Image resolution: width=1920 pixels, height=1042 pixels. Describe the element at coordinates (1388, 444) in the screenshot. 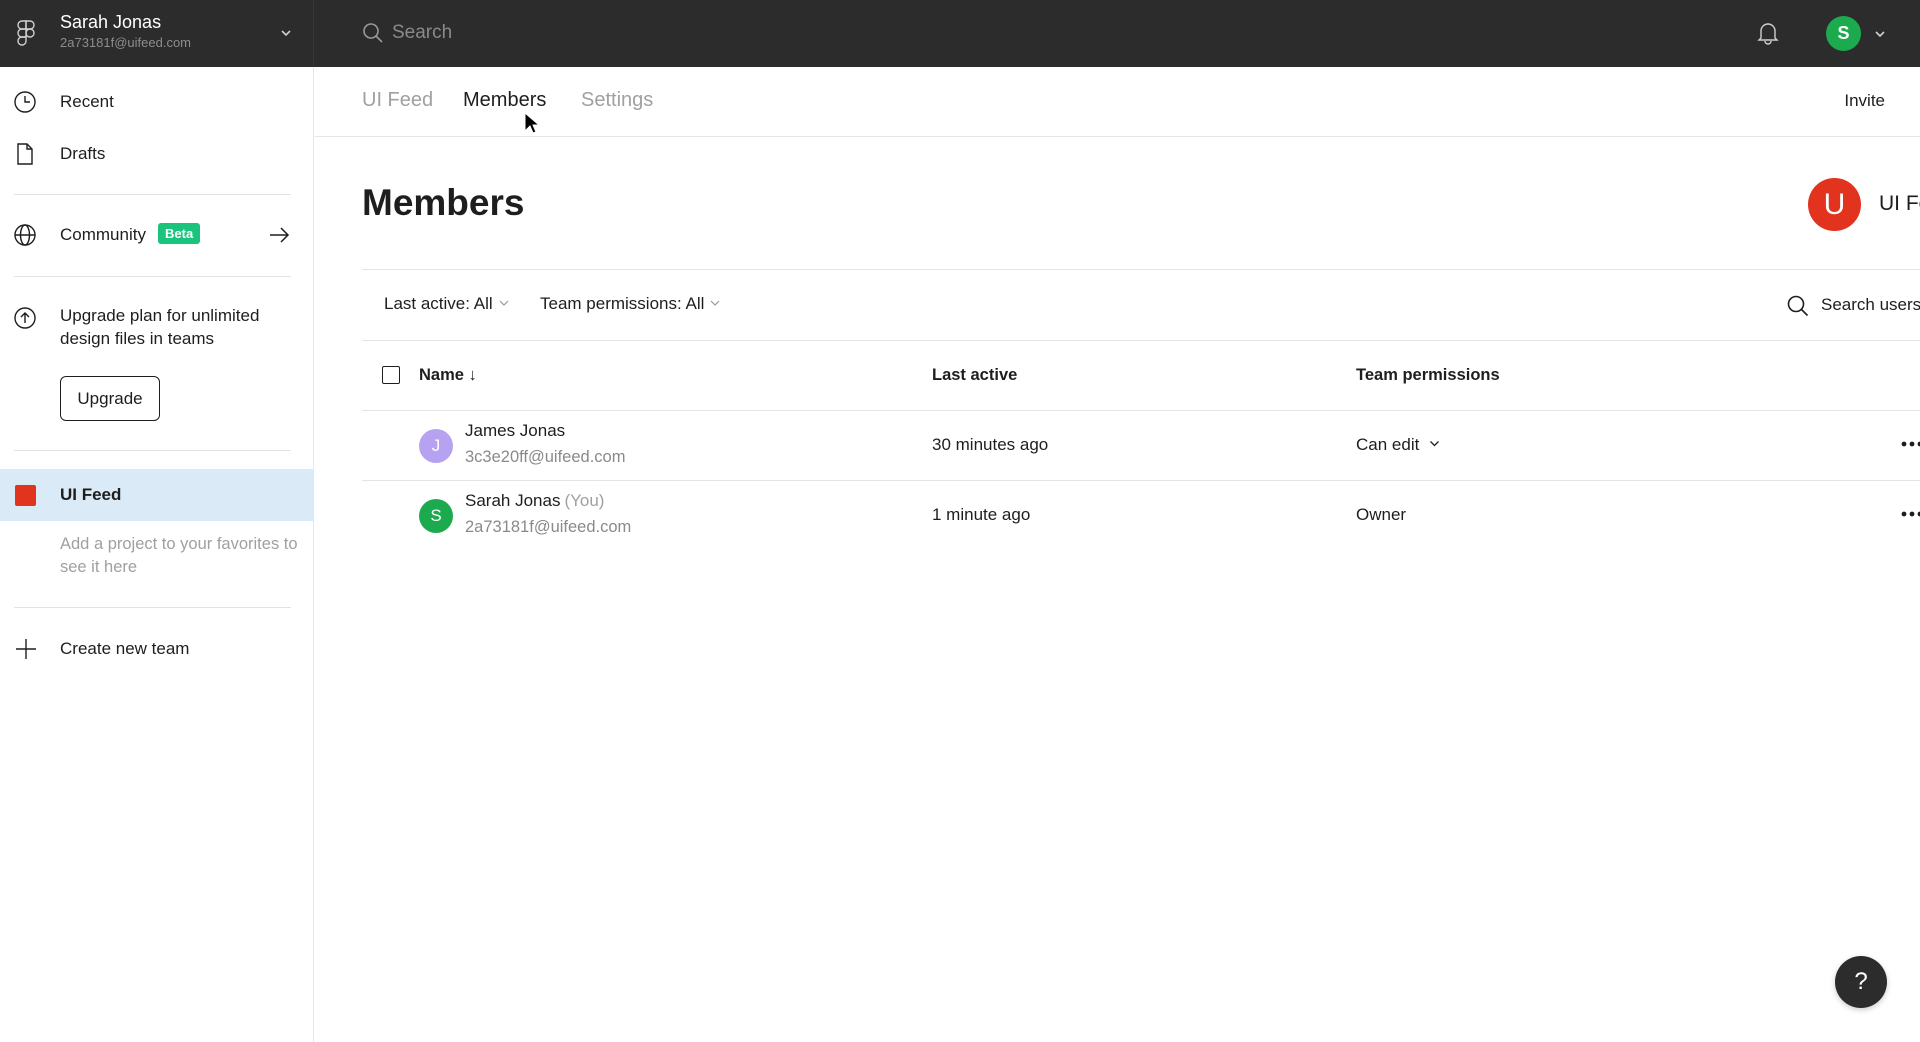

I see `permission-value: Can edit` at that location.